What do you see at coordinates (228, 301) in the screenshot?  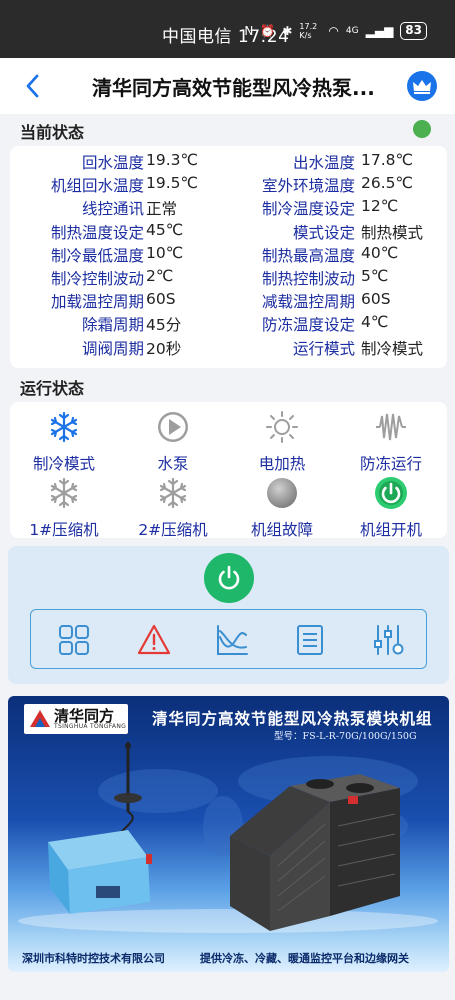 I see `param-row: 加载温控周期 60S 减载温控周期 60S` at bounding box center [228, 301].